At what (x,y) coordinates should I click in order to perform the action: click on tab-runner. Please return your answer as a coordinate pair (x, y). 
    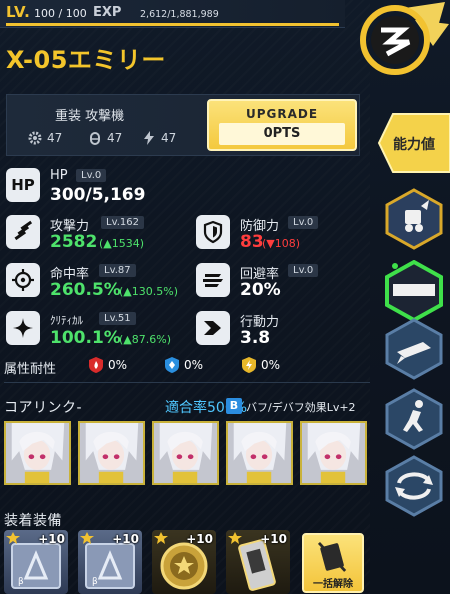
    Looking at the image, I should click on (414, 419).